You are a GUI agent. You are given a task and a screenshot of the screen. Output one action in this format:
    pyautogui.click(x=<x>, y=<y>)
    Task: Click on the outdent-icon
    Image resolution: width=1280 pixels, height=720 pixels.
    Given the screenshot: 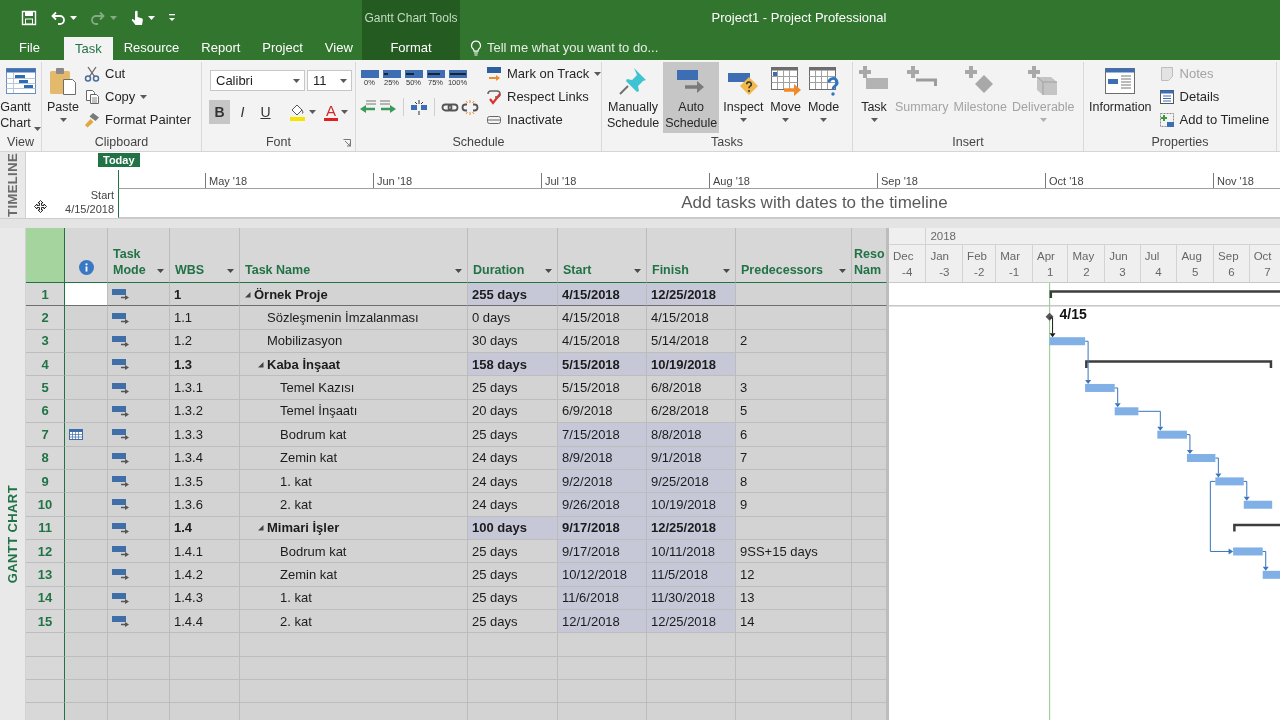 What is the action you would take?
    pyautogui.click(x=368, y=107)
    